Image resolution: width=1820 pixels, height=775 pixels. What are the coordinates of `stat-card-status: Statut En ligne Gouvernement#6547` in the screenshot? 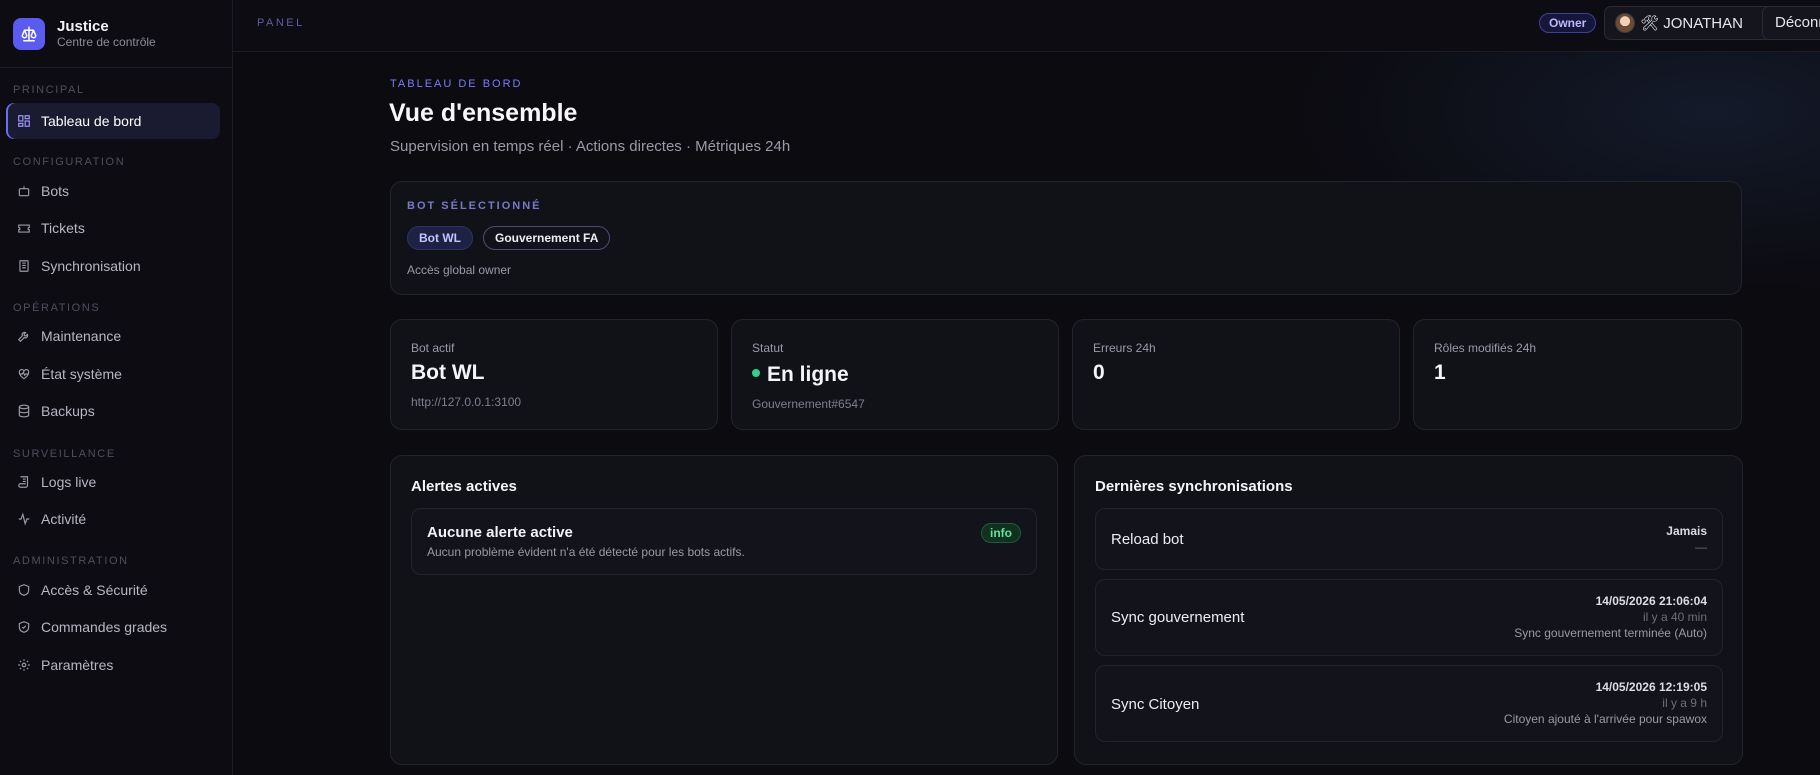 It's located at (895, 374).